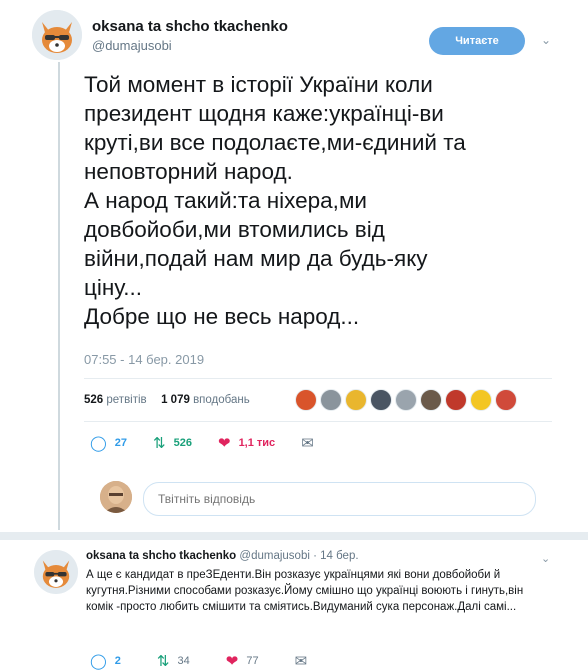 This screenshot has height=672, width=588. I want to click on reply-button: ◯ 2, so click(105, 661).